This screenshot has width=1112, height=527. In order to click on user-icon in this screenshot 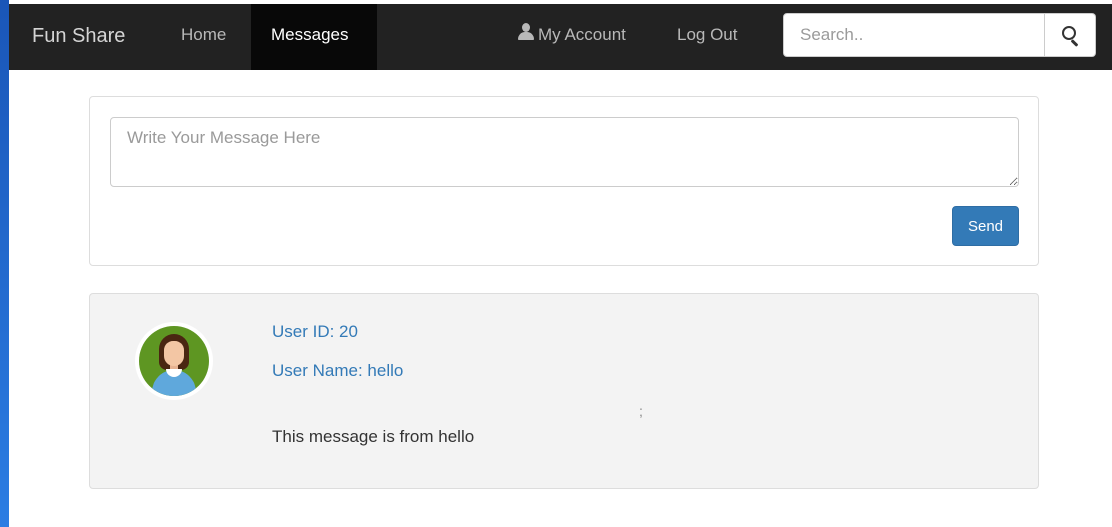, I will do `click(526, 32)`.